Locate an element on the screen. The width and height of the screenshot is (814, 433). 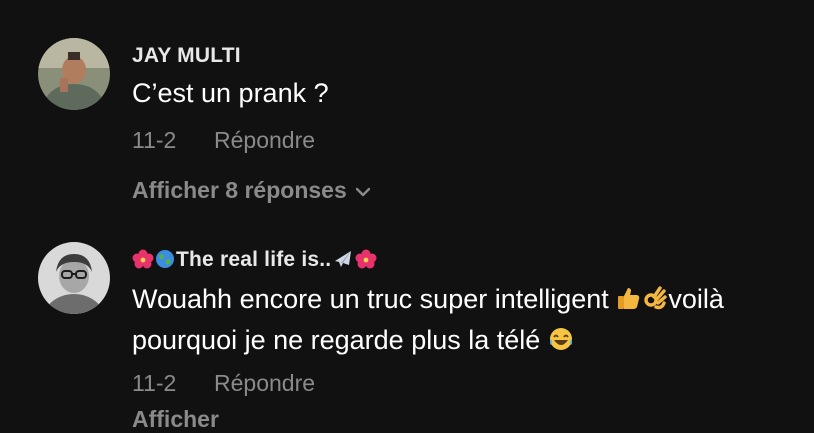
globe-icon is located at coordinates (165, 262).